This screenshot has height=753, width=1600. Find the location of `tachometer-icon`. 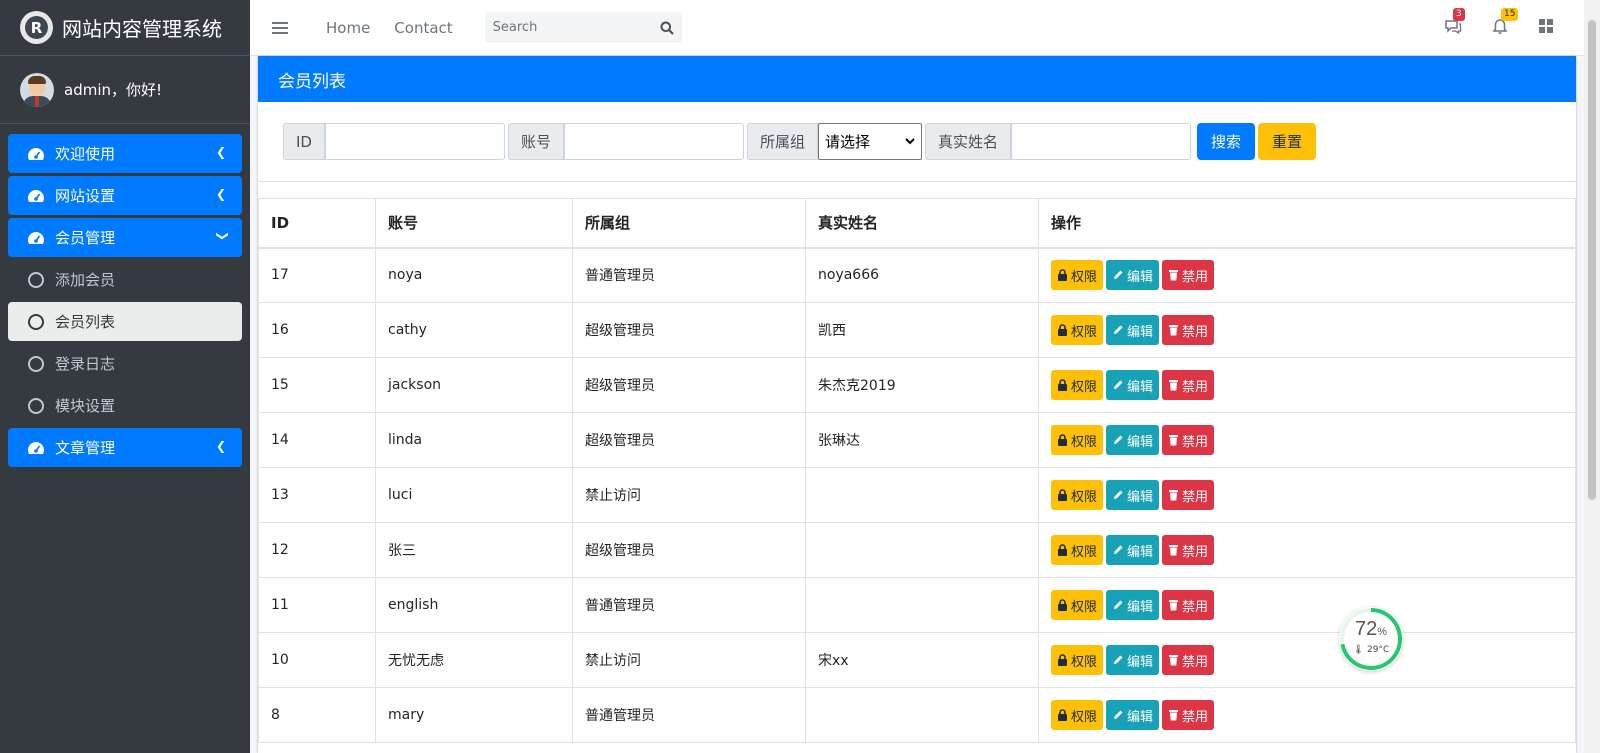

tachometer-icon is located at coordinates (36, 448).